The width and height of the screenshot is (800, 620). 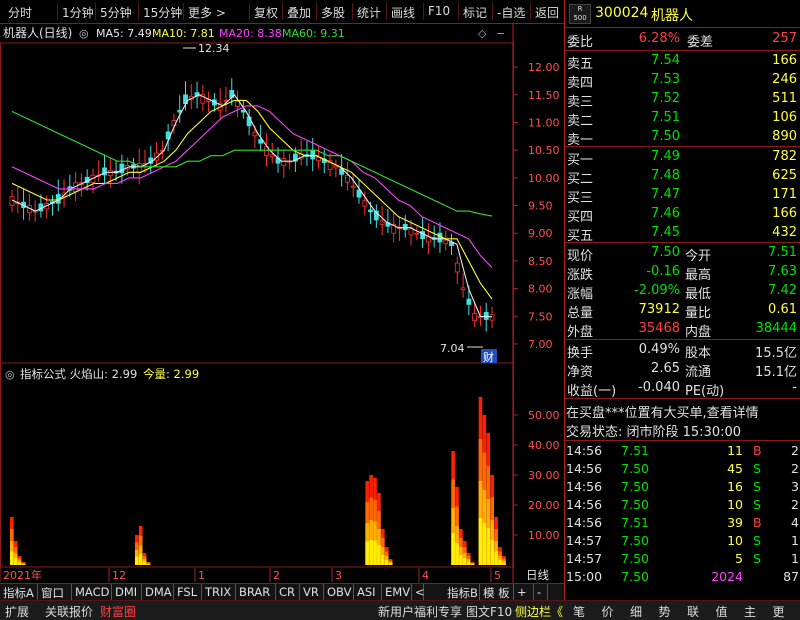 I want to click on bottom-mid-2: 侧边栏《, so click(x=539, y=611).